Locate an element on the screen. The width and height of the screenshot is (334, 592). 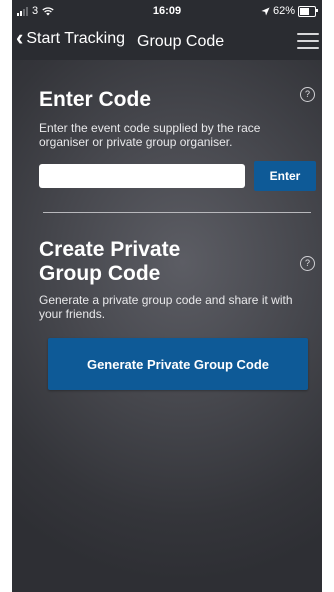
nav-bar: ‹ Start Tracking Group Code is located at coordinates (167, 41).